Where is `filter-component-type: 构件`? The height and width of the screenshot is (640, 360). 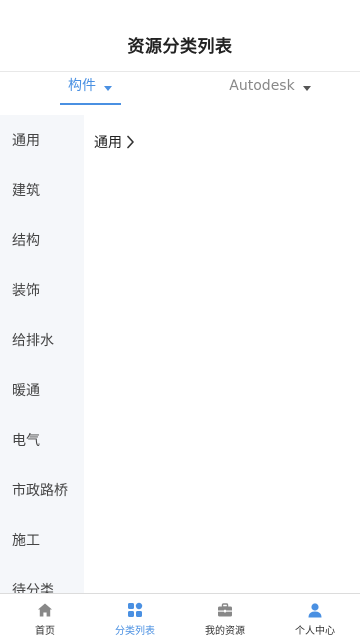 filter-component-type: 构件 is located at coordinates (90, 93).